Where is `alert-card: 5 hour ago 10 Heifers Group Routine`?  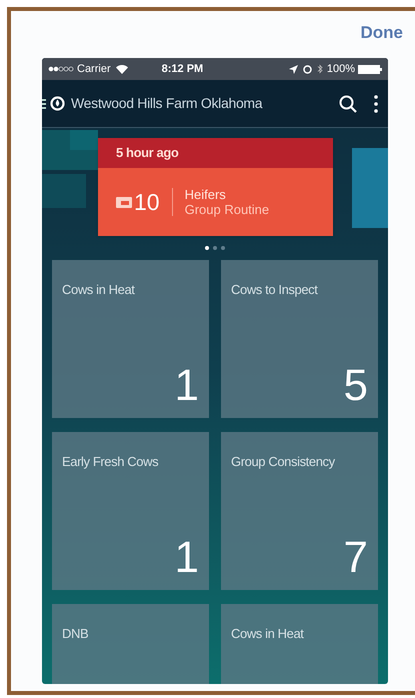
alert-card: 5 hour ago 10 Heifers Group Routine is located at coordinates (215, 187).